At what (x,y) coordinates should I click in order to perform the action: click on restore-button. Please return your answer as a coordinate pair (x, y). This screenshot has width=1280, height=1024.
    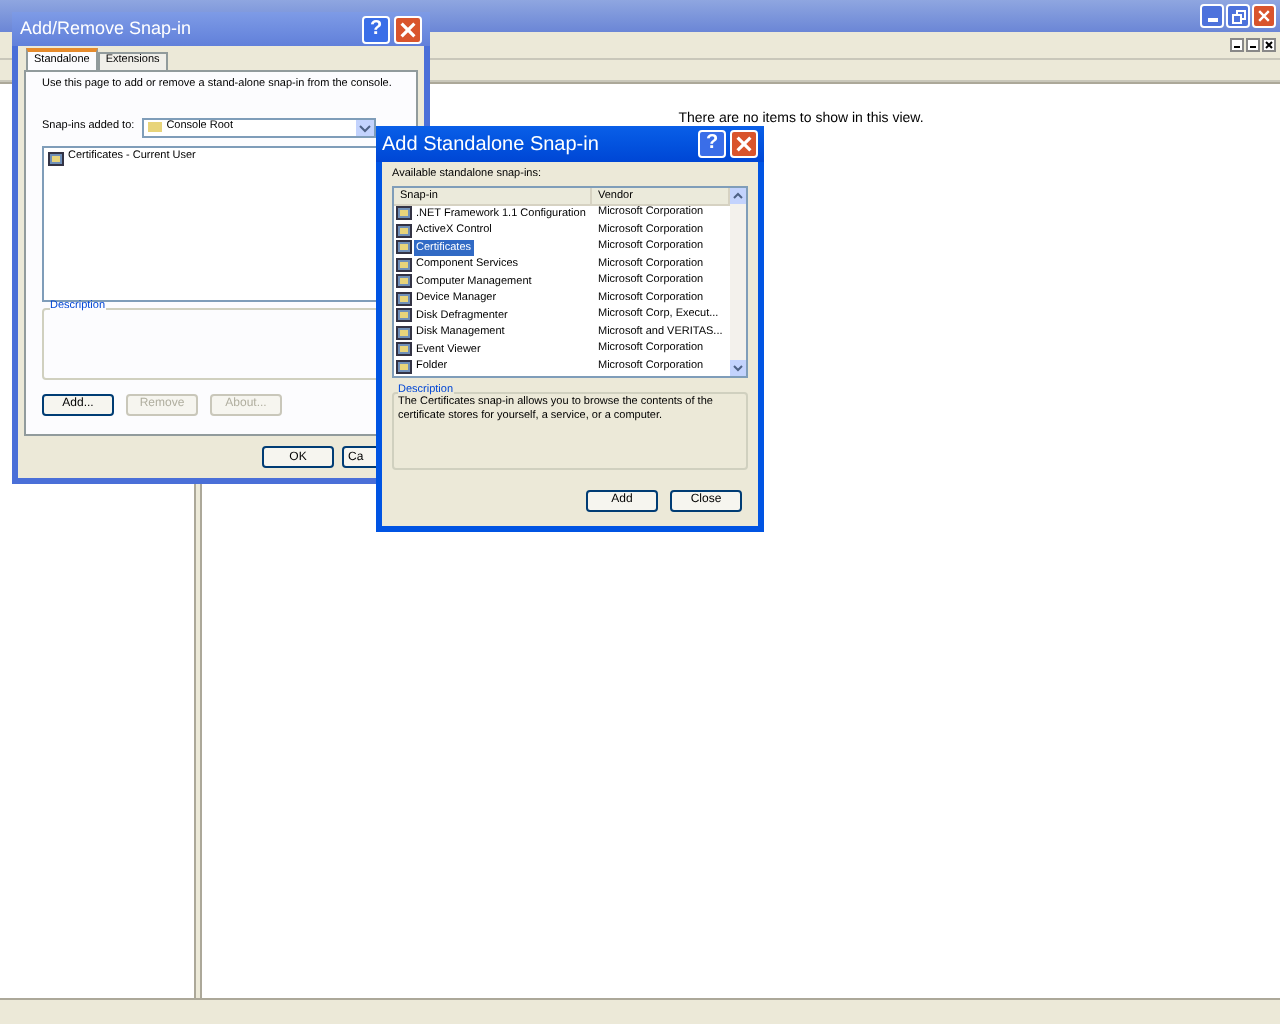
    Looking at the image, I should click on (1238, 16).